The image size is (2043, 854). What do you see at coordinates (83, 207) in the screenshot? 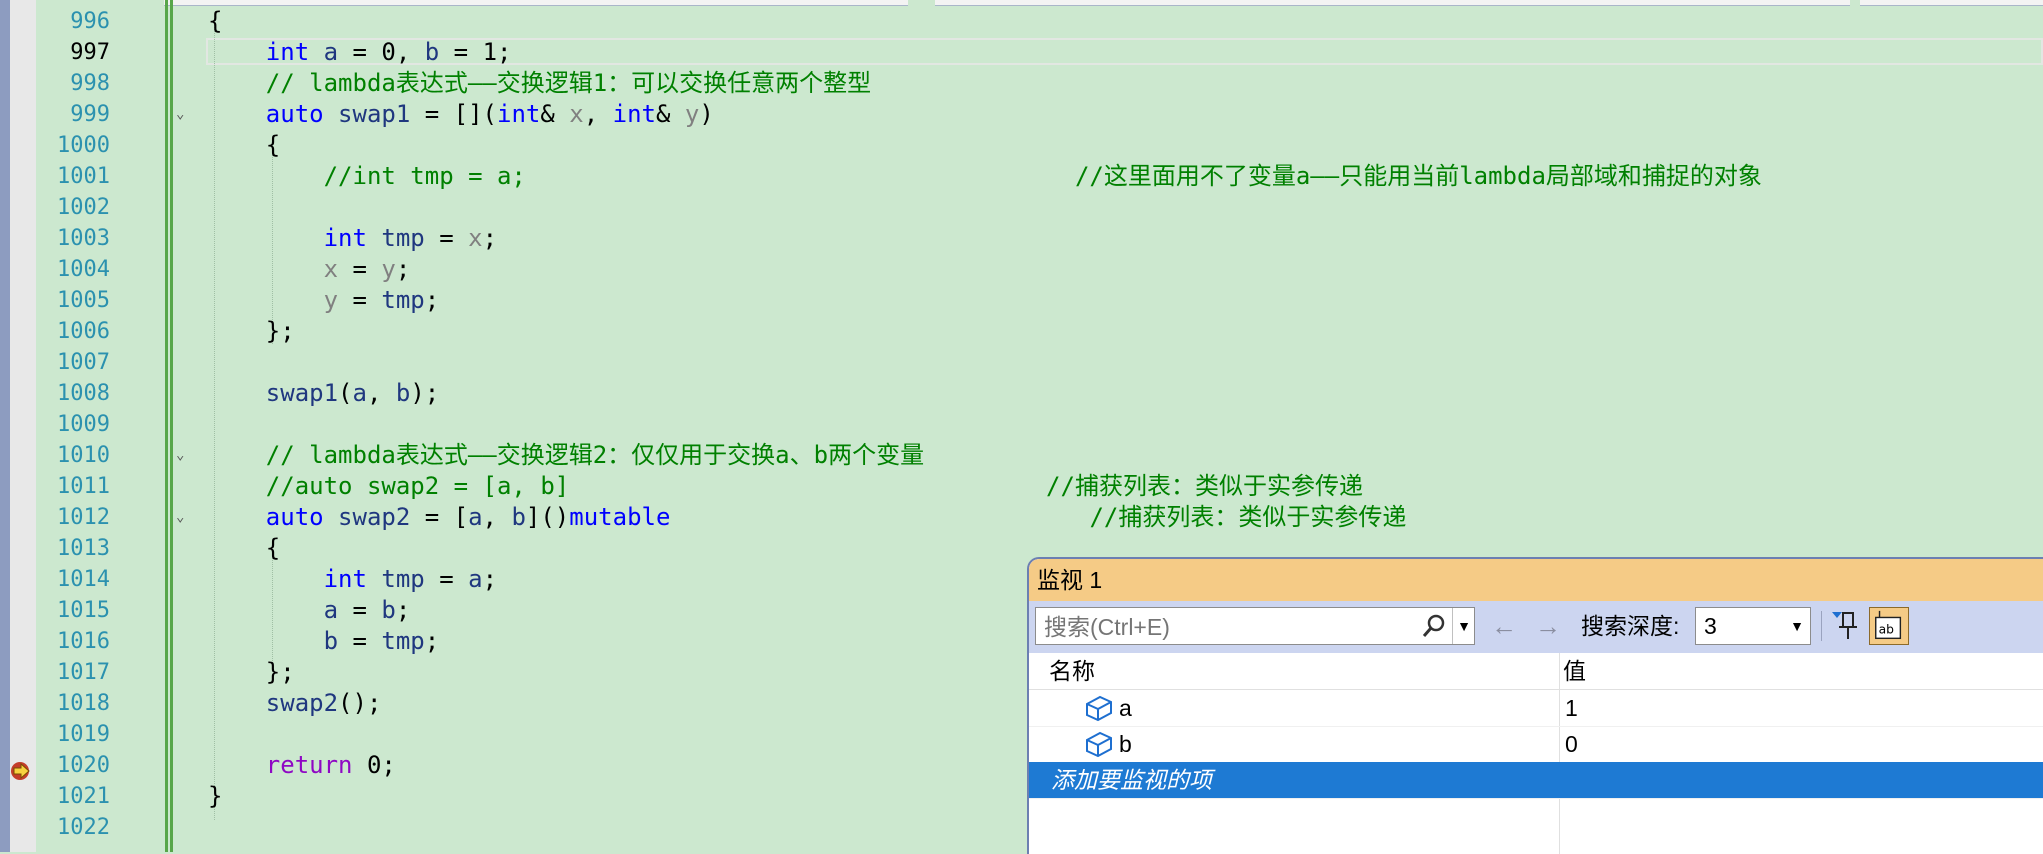
I see `line-number: 1002` at bounding box center [83, 207].